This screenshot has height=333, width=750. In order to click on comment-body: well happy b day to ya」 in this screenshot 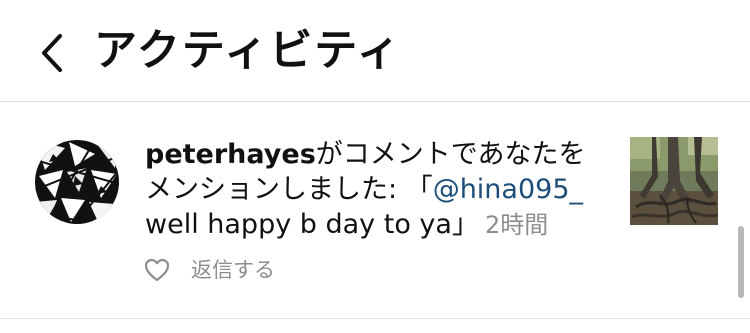, I will do `click(312, 224)`.